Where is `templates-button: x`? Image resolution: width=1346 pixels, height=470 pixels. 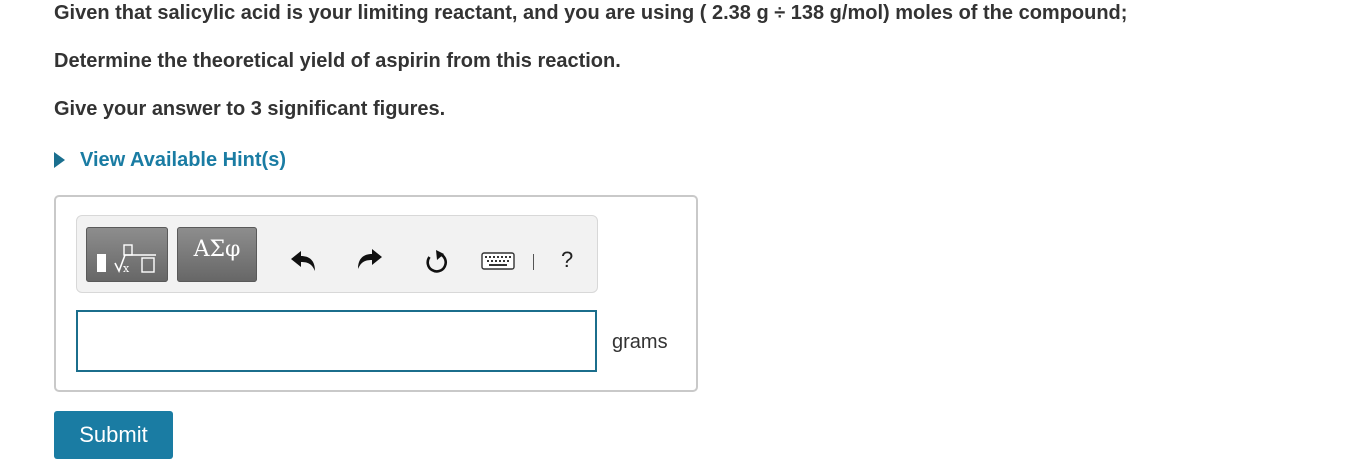
templates-button: x is located at coordinates (127, 254).